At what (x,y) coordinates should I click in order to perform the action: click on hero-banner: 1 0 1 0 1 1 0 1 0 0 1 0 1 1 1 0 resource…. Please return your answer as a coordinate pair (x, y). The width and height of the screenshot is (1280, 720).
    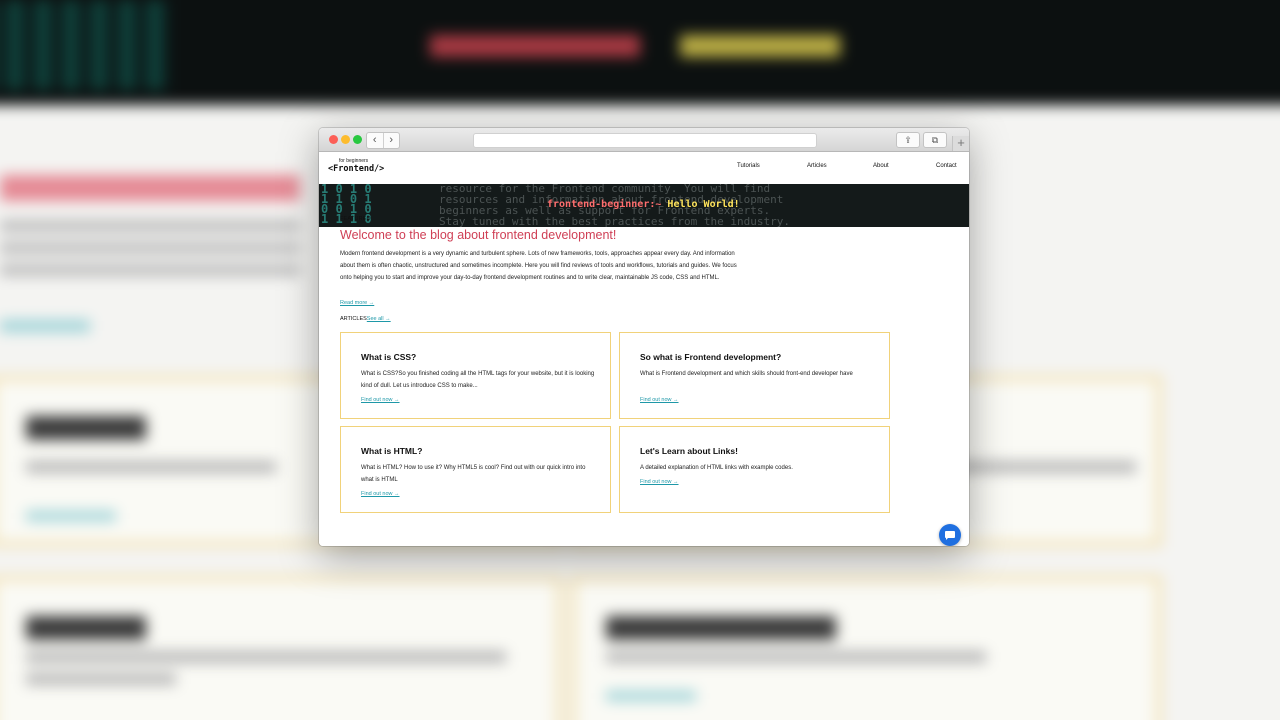
    Looking at the image, I should click on (644, 205).